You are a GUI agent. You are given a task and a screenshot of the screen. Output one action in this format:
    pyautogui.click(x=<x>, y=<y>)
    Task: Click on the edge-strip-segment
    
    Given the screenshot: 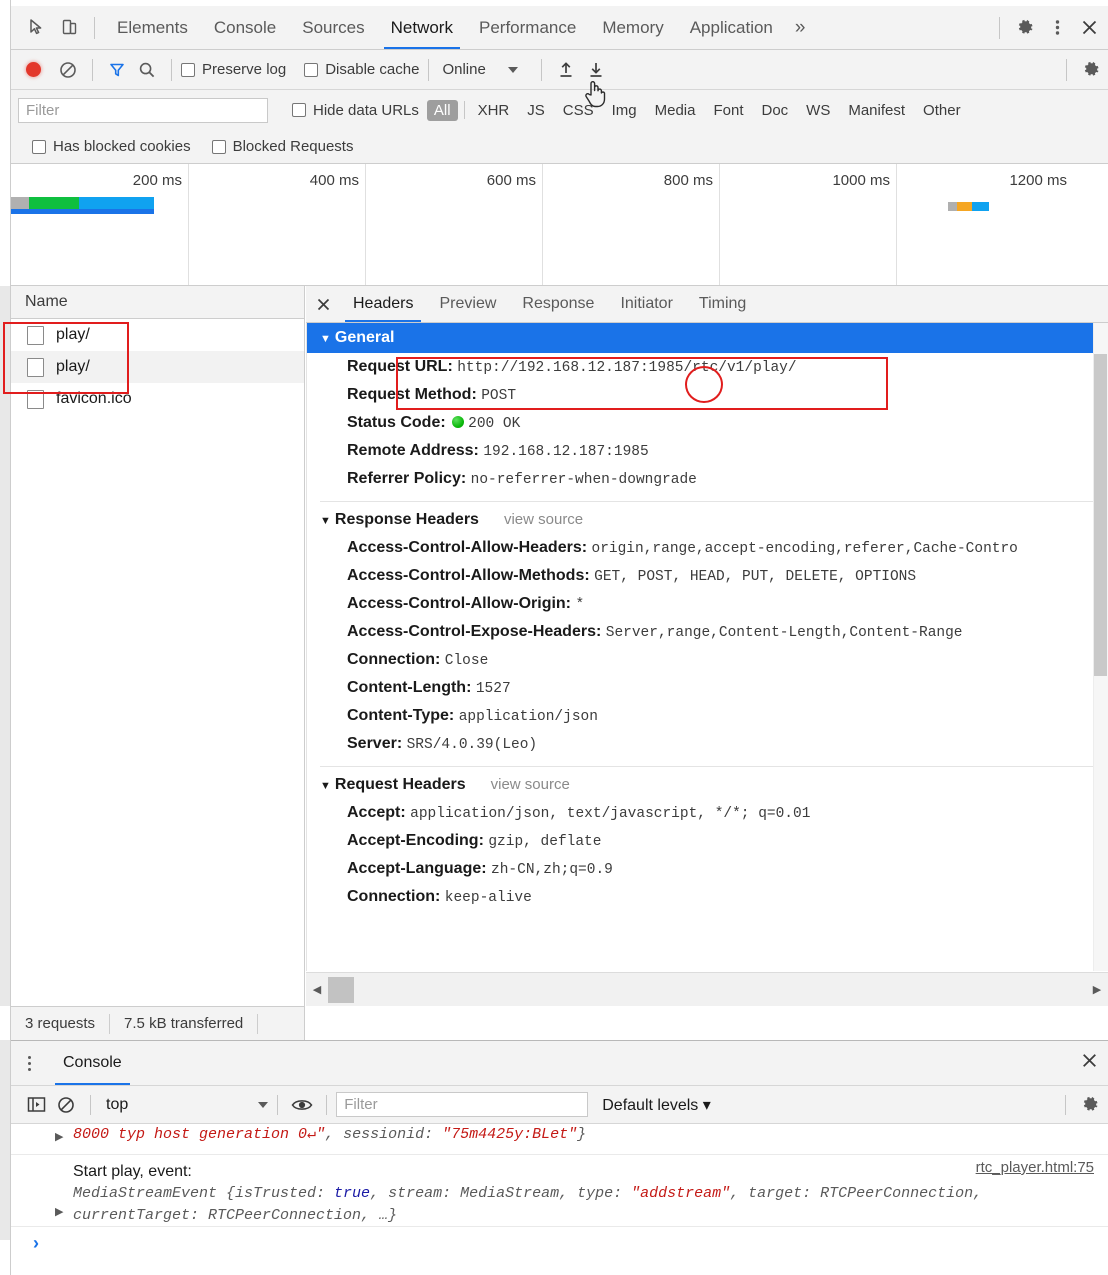 What is the action you would take?
    pyautogui.click(x=5, y=646)
    